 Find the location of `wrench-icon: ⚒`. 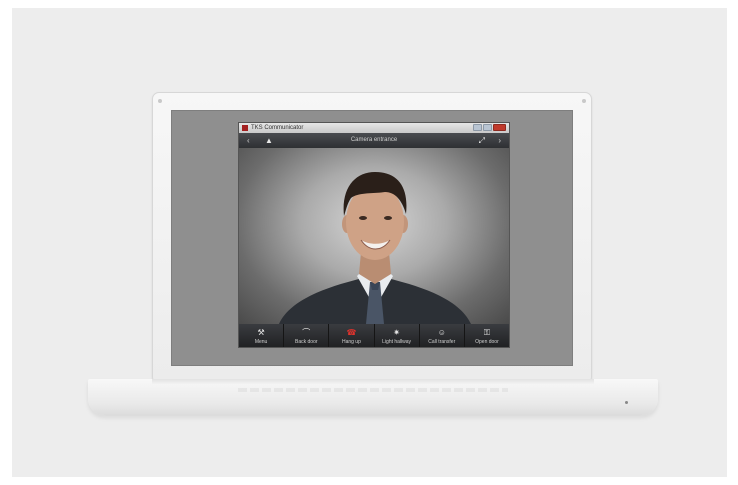

wrench-icon: ⚒ is located at coordinates (261, 332).